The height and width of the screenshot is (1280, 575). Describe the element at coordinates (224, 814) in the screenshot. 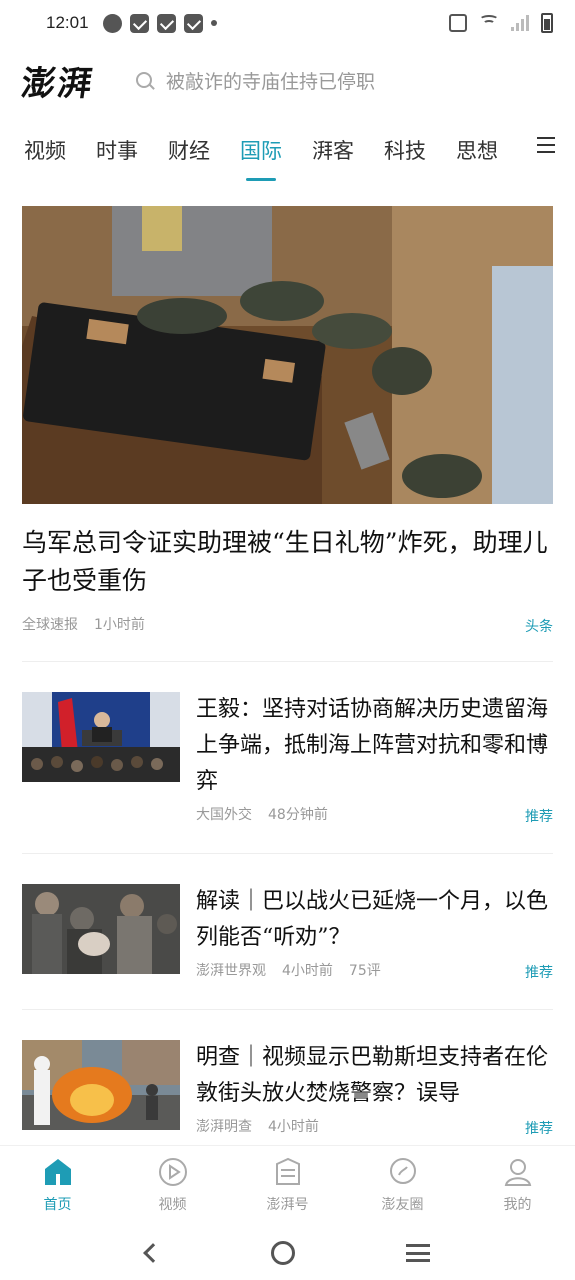

I see `article-source: 大国外交` at that location.